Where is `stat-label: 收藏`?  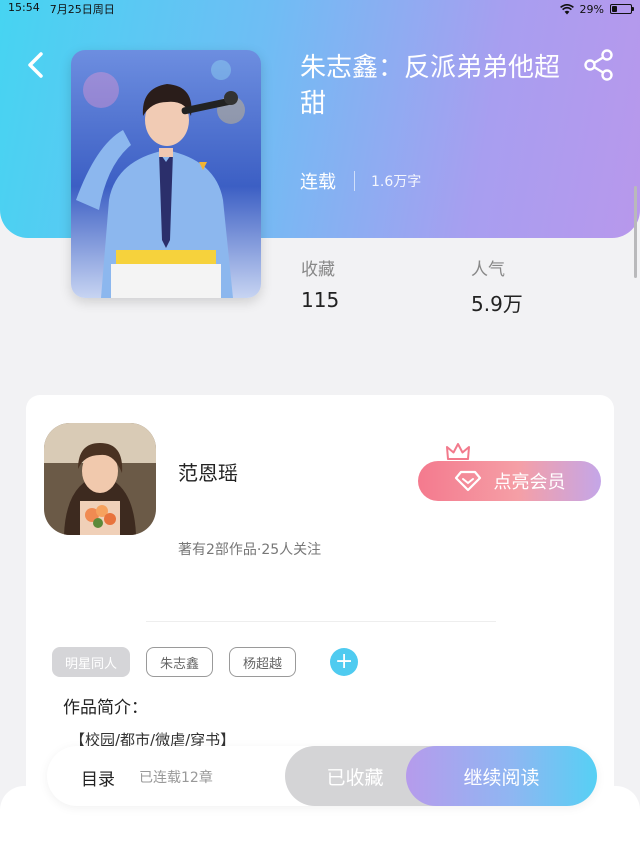
stat-label: 收藏 is located at coordinates (318, 270).